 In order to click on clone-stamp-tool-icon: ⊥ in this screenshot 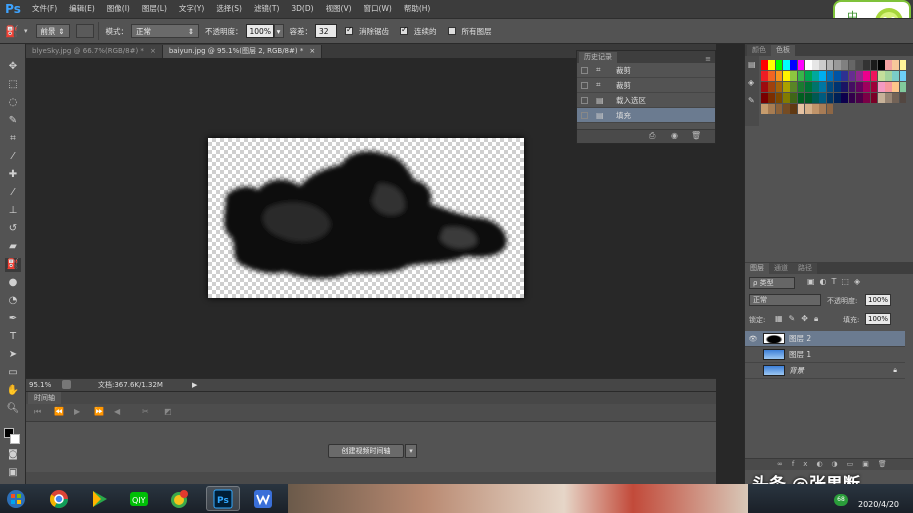, I will do `click(13, 211)`.